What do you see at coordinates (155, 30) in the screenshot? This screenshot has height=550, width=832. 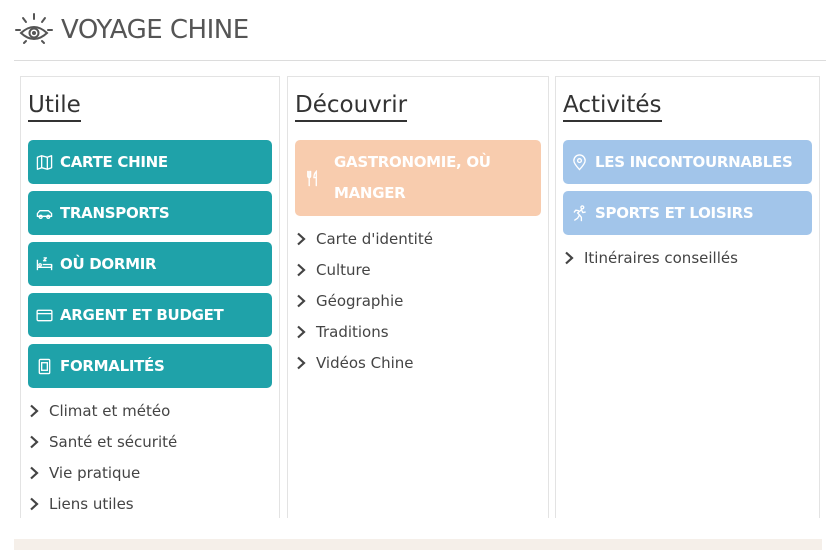 I see `site-title: VOYAGE CHINE` at bounding box center [155, 30].